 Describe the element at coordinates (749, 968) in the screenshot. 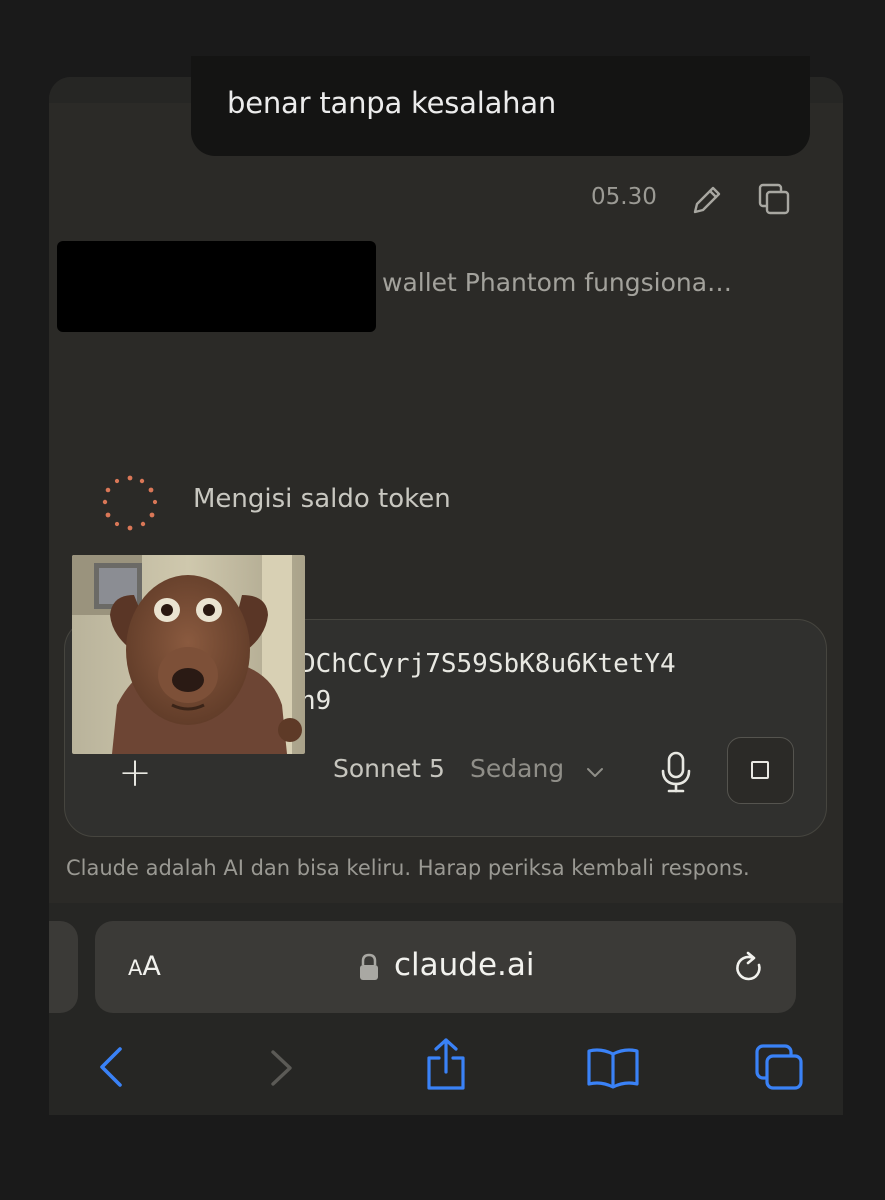

I see `reload-icon` at that location.